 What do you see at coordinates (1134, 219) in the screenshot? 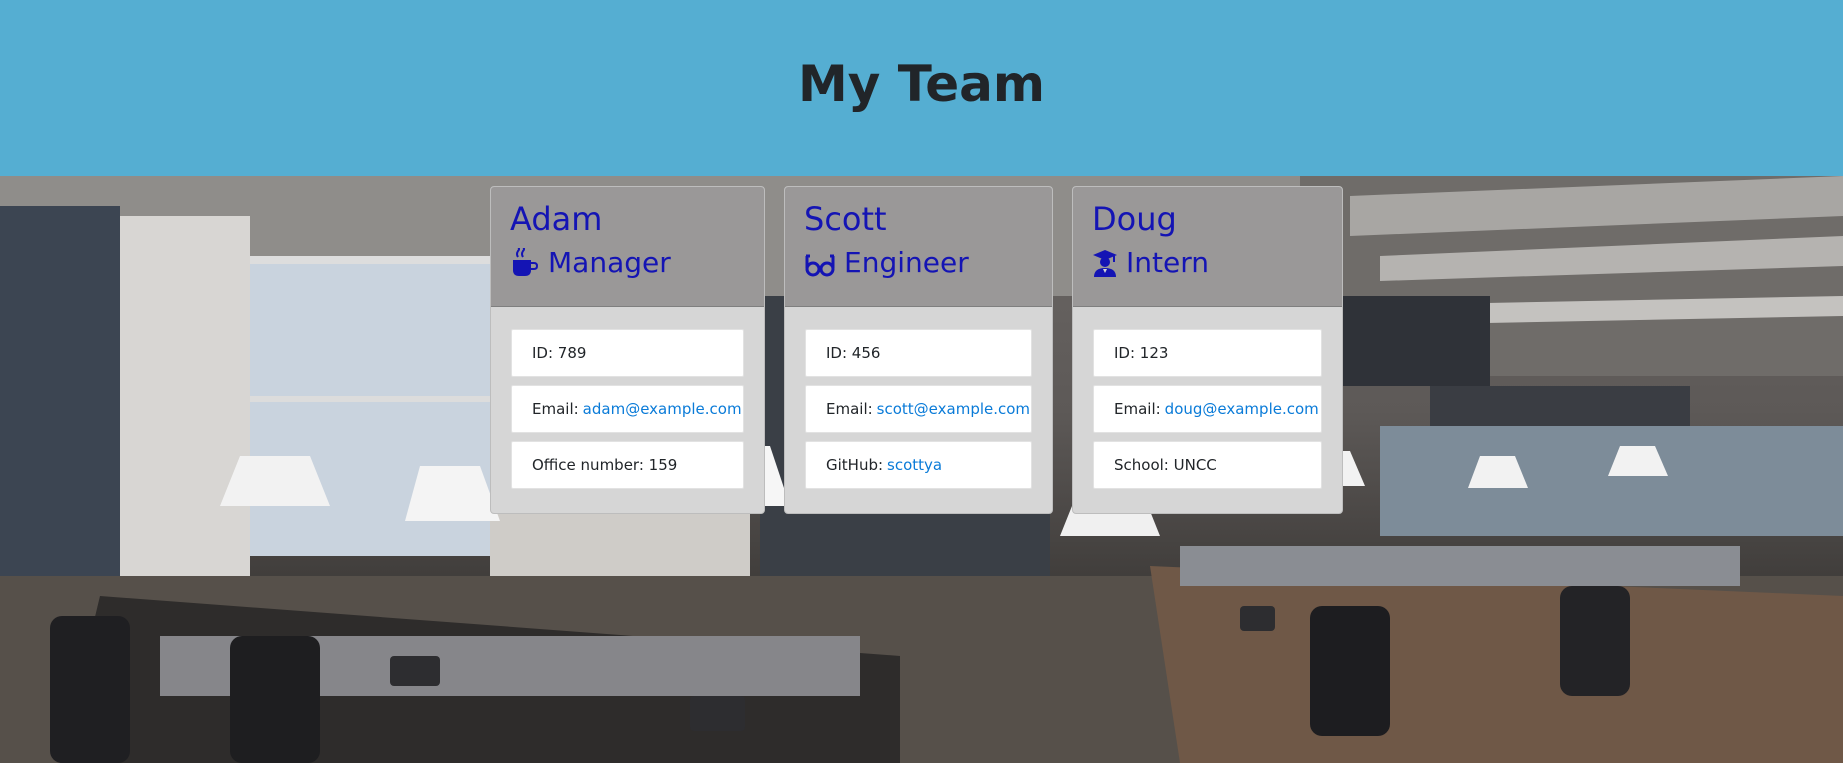
I see `employee-name: Doug` at bounding box center [1134, 219].